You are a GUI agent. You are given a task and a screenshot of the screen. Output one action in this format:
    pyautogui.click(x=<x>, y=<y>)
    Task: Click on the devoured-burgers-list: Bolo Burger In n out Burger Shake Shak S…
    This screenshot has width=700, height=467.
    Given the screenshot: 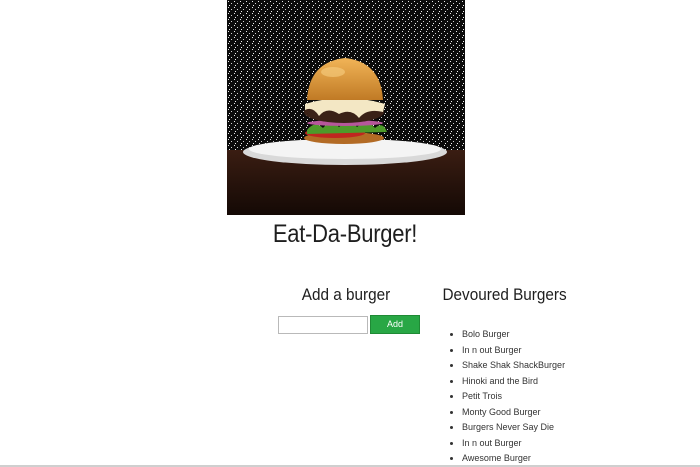 What is the action you would take?
    pyautogui.click(x=501, y=397)
    